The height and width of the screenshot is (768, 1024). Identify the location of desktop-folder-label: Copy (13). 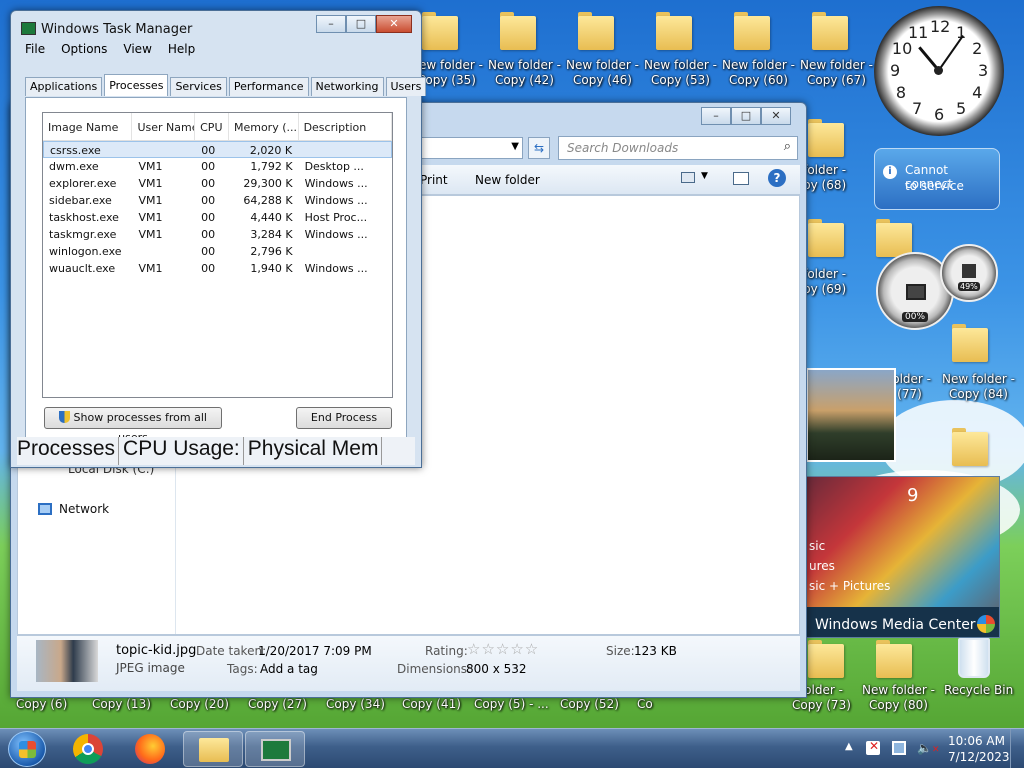
(121, 704).